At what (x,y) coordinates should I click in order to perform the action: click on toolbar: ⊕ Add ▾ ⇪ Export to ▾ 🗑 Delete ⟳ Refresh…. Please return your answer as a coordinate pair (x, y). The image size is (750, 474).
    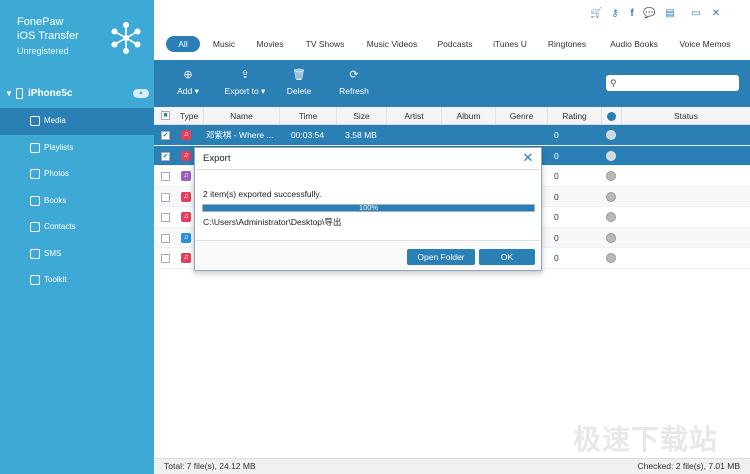
    Looking at the image, I should click on (452, 83).